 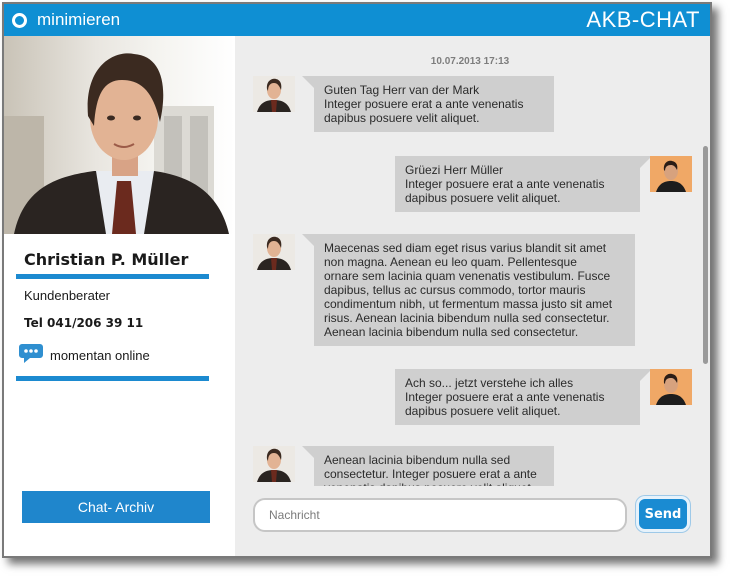 I want to click on chat-bubble-icon, so click(x=31, y=355).